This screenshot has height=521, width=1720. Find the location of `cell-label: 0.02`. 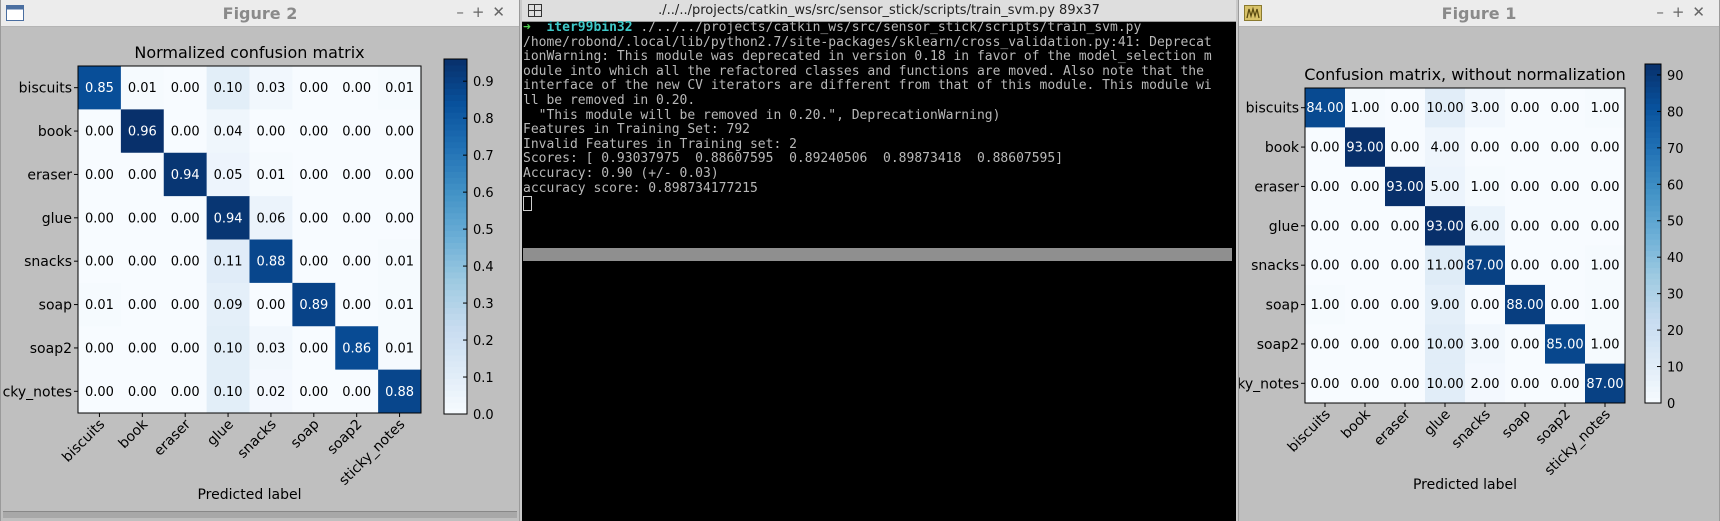

cell-label: 0.02 is located at coordinates (270, 392).